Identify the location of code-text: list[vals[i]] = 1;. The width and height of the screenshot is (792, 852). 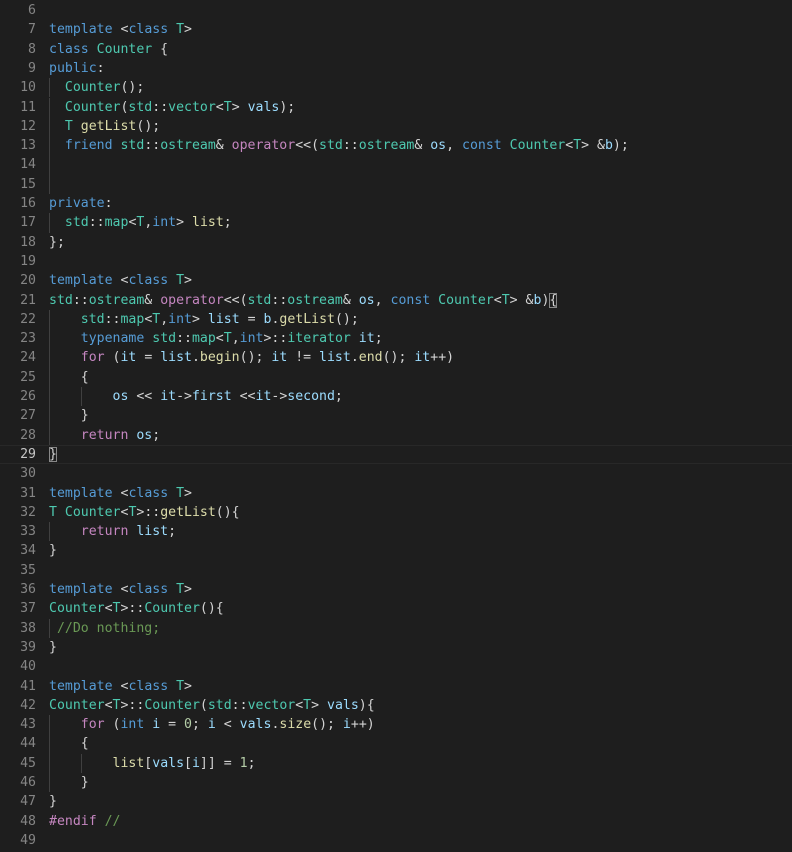
(152, 763).